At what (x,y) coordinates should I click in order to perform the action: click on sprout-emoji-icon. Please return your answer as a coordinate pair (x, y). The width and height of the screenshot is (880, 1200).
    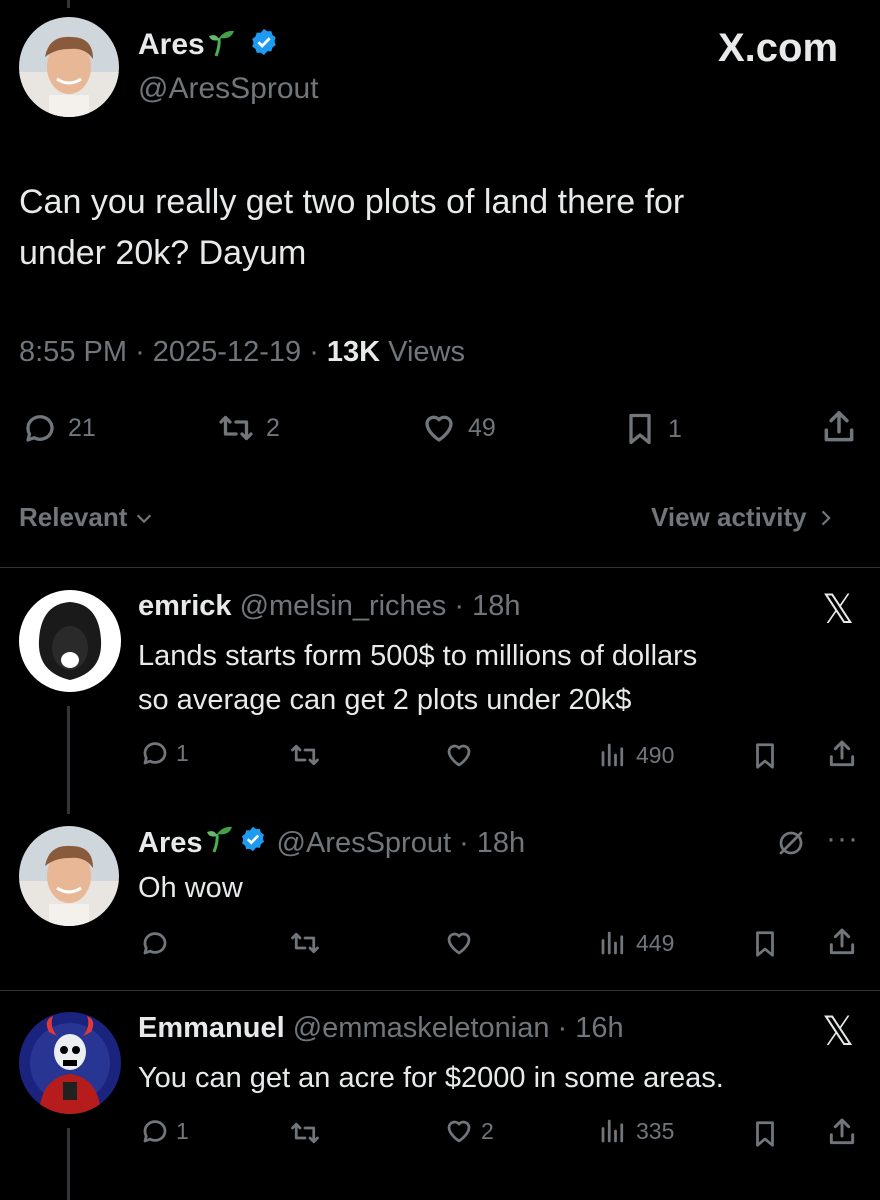
    Looking at the image, I should click on (222, 47).